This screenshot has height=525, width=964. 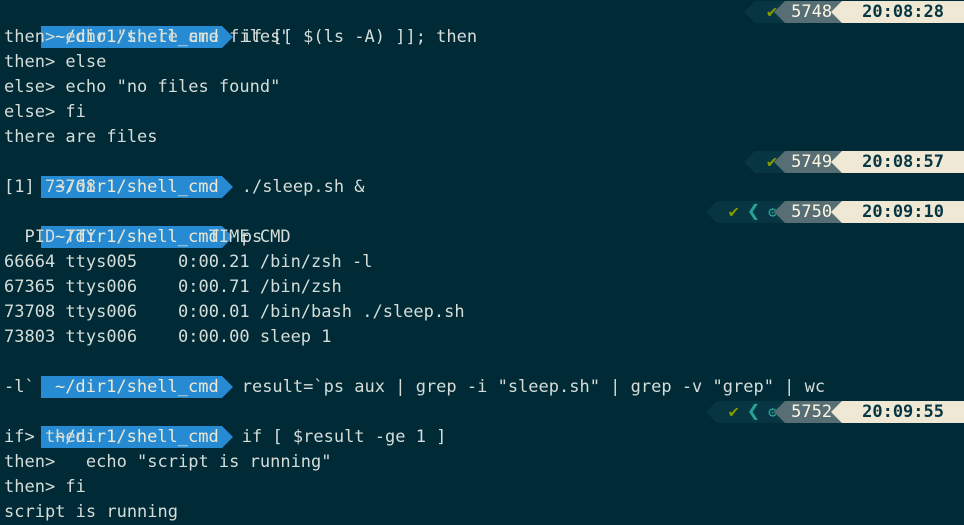 I want to click on output-line: 67365 ttys006 0:00.71 /bin/zsh, so click(x=173, y=287).